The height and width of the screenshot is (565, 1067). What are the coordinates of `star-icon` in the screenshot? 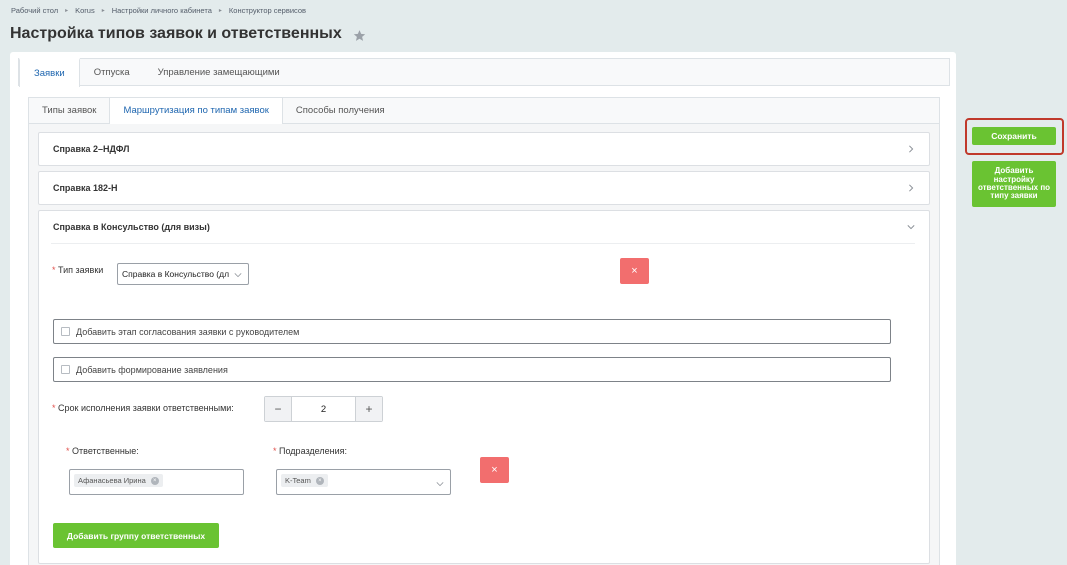 It's located at (359, 35).